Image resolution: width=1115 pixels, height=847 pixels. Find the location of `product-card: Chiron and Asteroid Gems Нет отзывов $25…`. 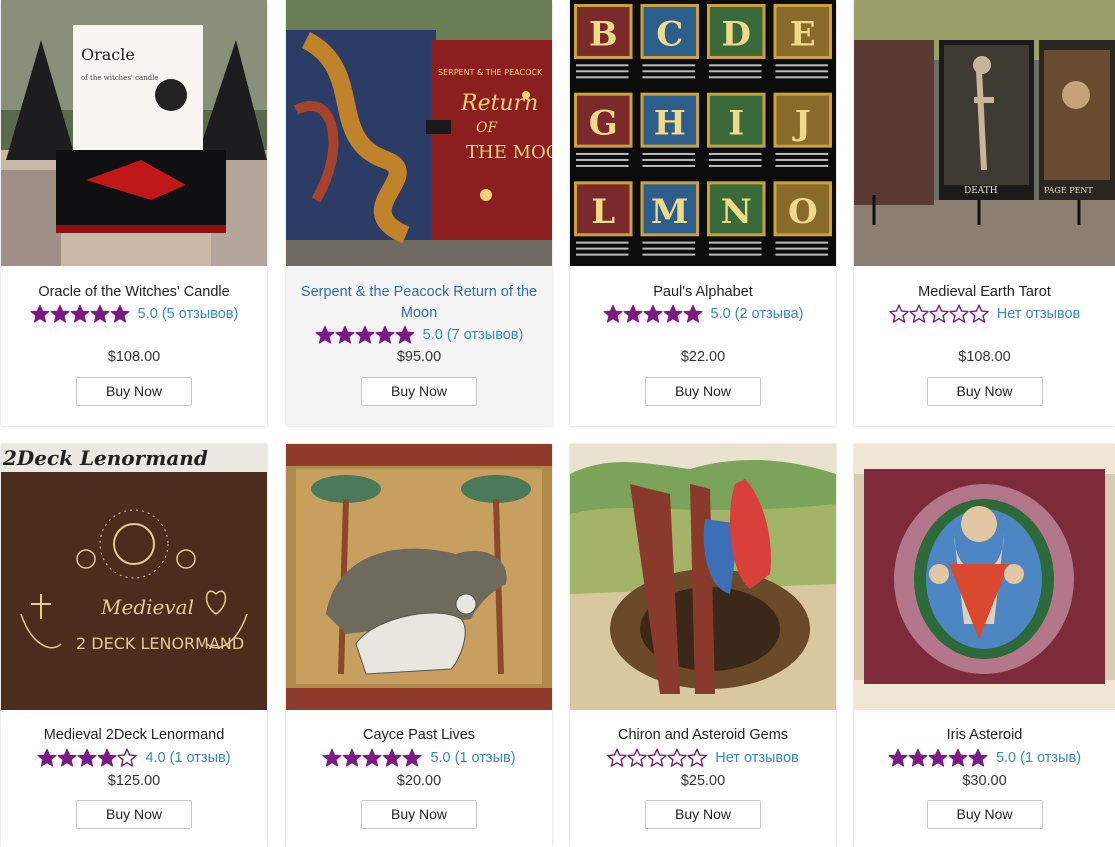

product-card: Chiron and Asteroid Gems Нет отзывов $25… is located at coordinates (703, 645).